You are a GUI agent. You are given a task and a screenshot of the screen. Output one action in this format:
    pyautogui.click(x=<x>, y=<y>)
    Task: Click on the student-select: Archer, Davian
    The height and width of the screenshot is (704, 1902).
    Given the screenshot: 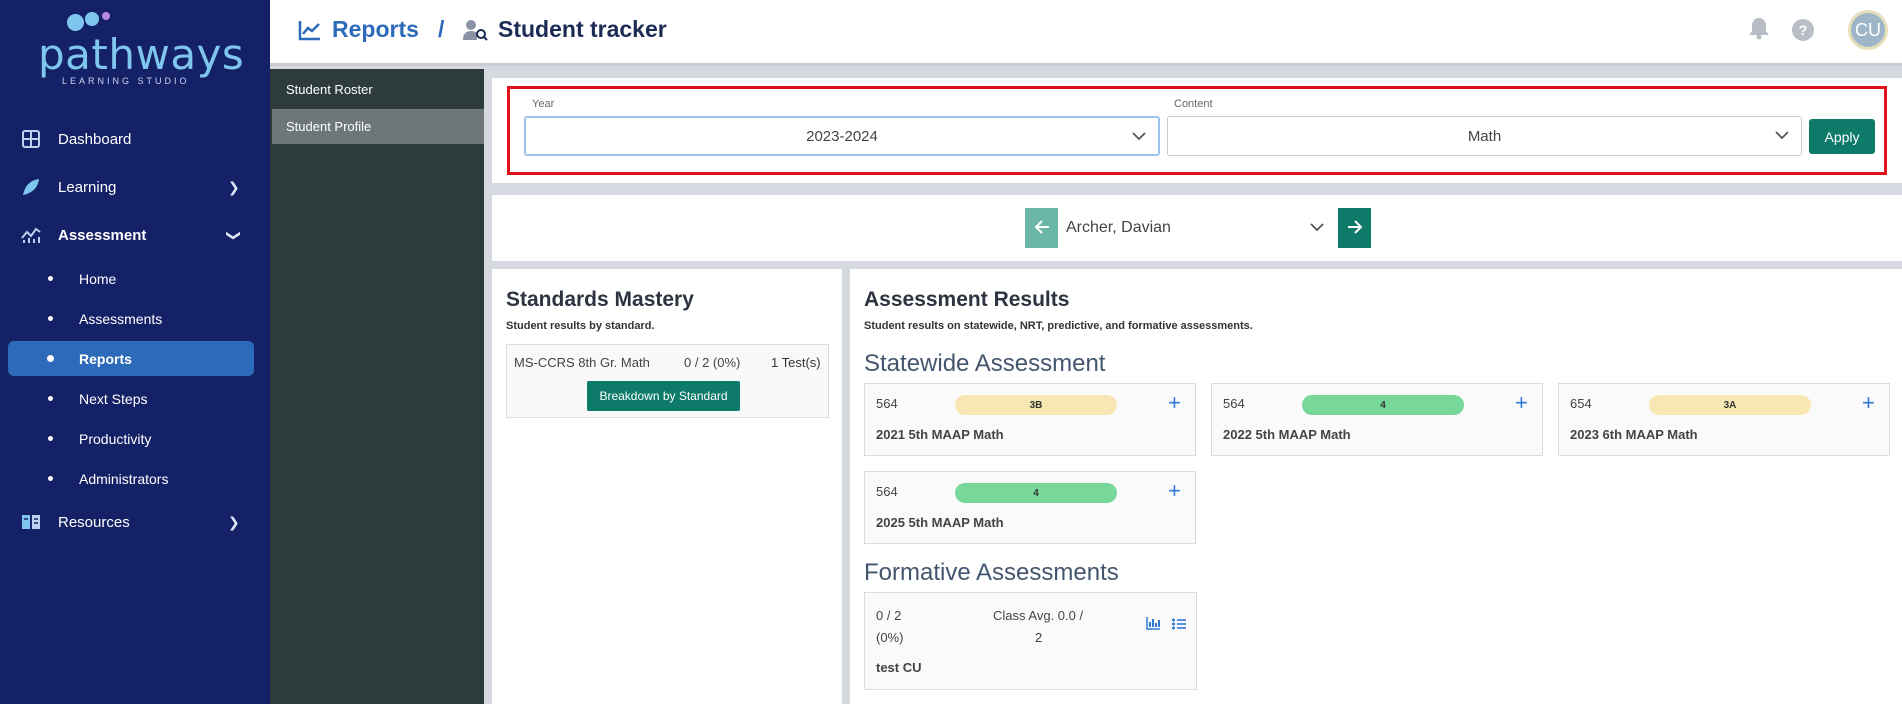 What is the action you would take?
    pyautogui.click(x=1198, y=228)
    